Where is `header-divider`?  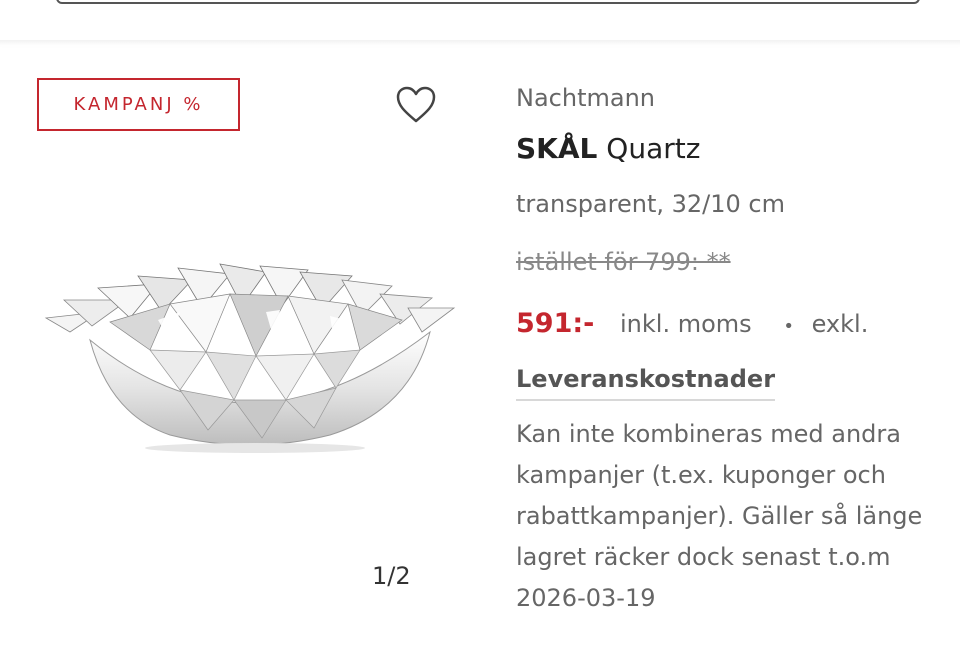
header-divider is located at coordinates (480, 43).